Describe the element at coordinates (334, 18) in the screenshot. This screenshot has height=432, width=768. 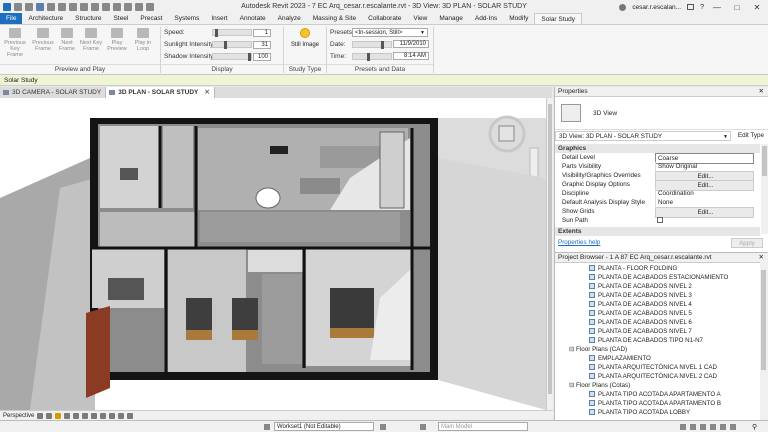
I see `tab-massing-site: Massing & Site` at that location.